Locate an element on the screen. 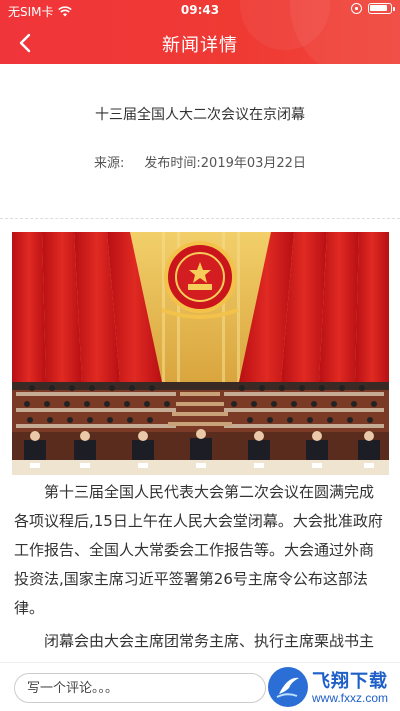 This screenshot has width=400, height=711. divider is located at coordinates (200, 218).